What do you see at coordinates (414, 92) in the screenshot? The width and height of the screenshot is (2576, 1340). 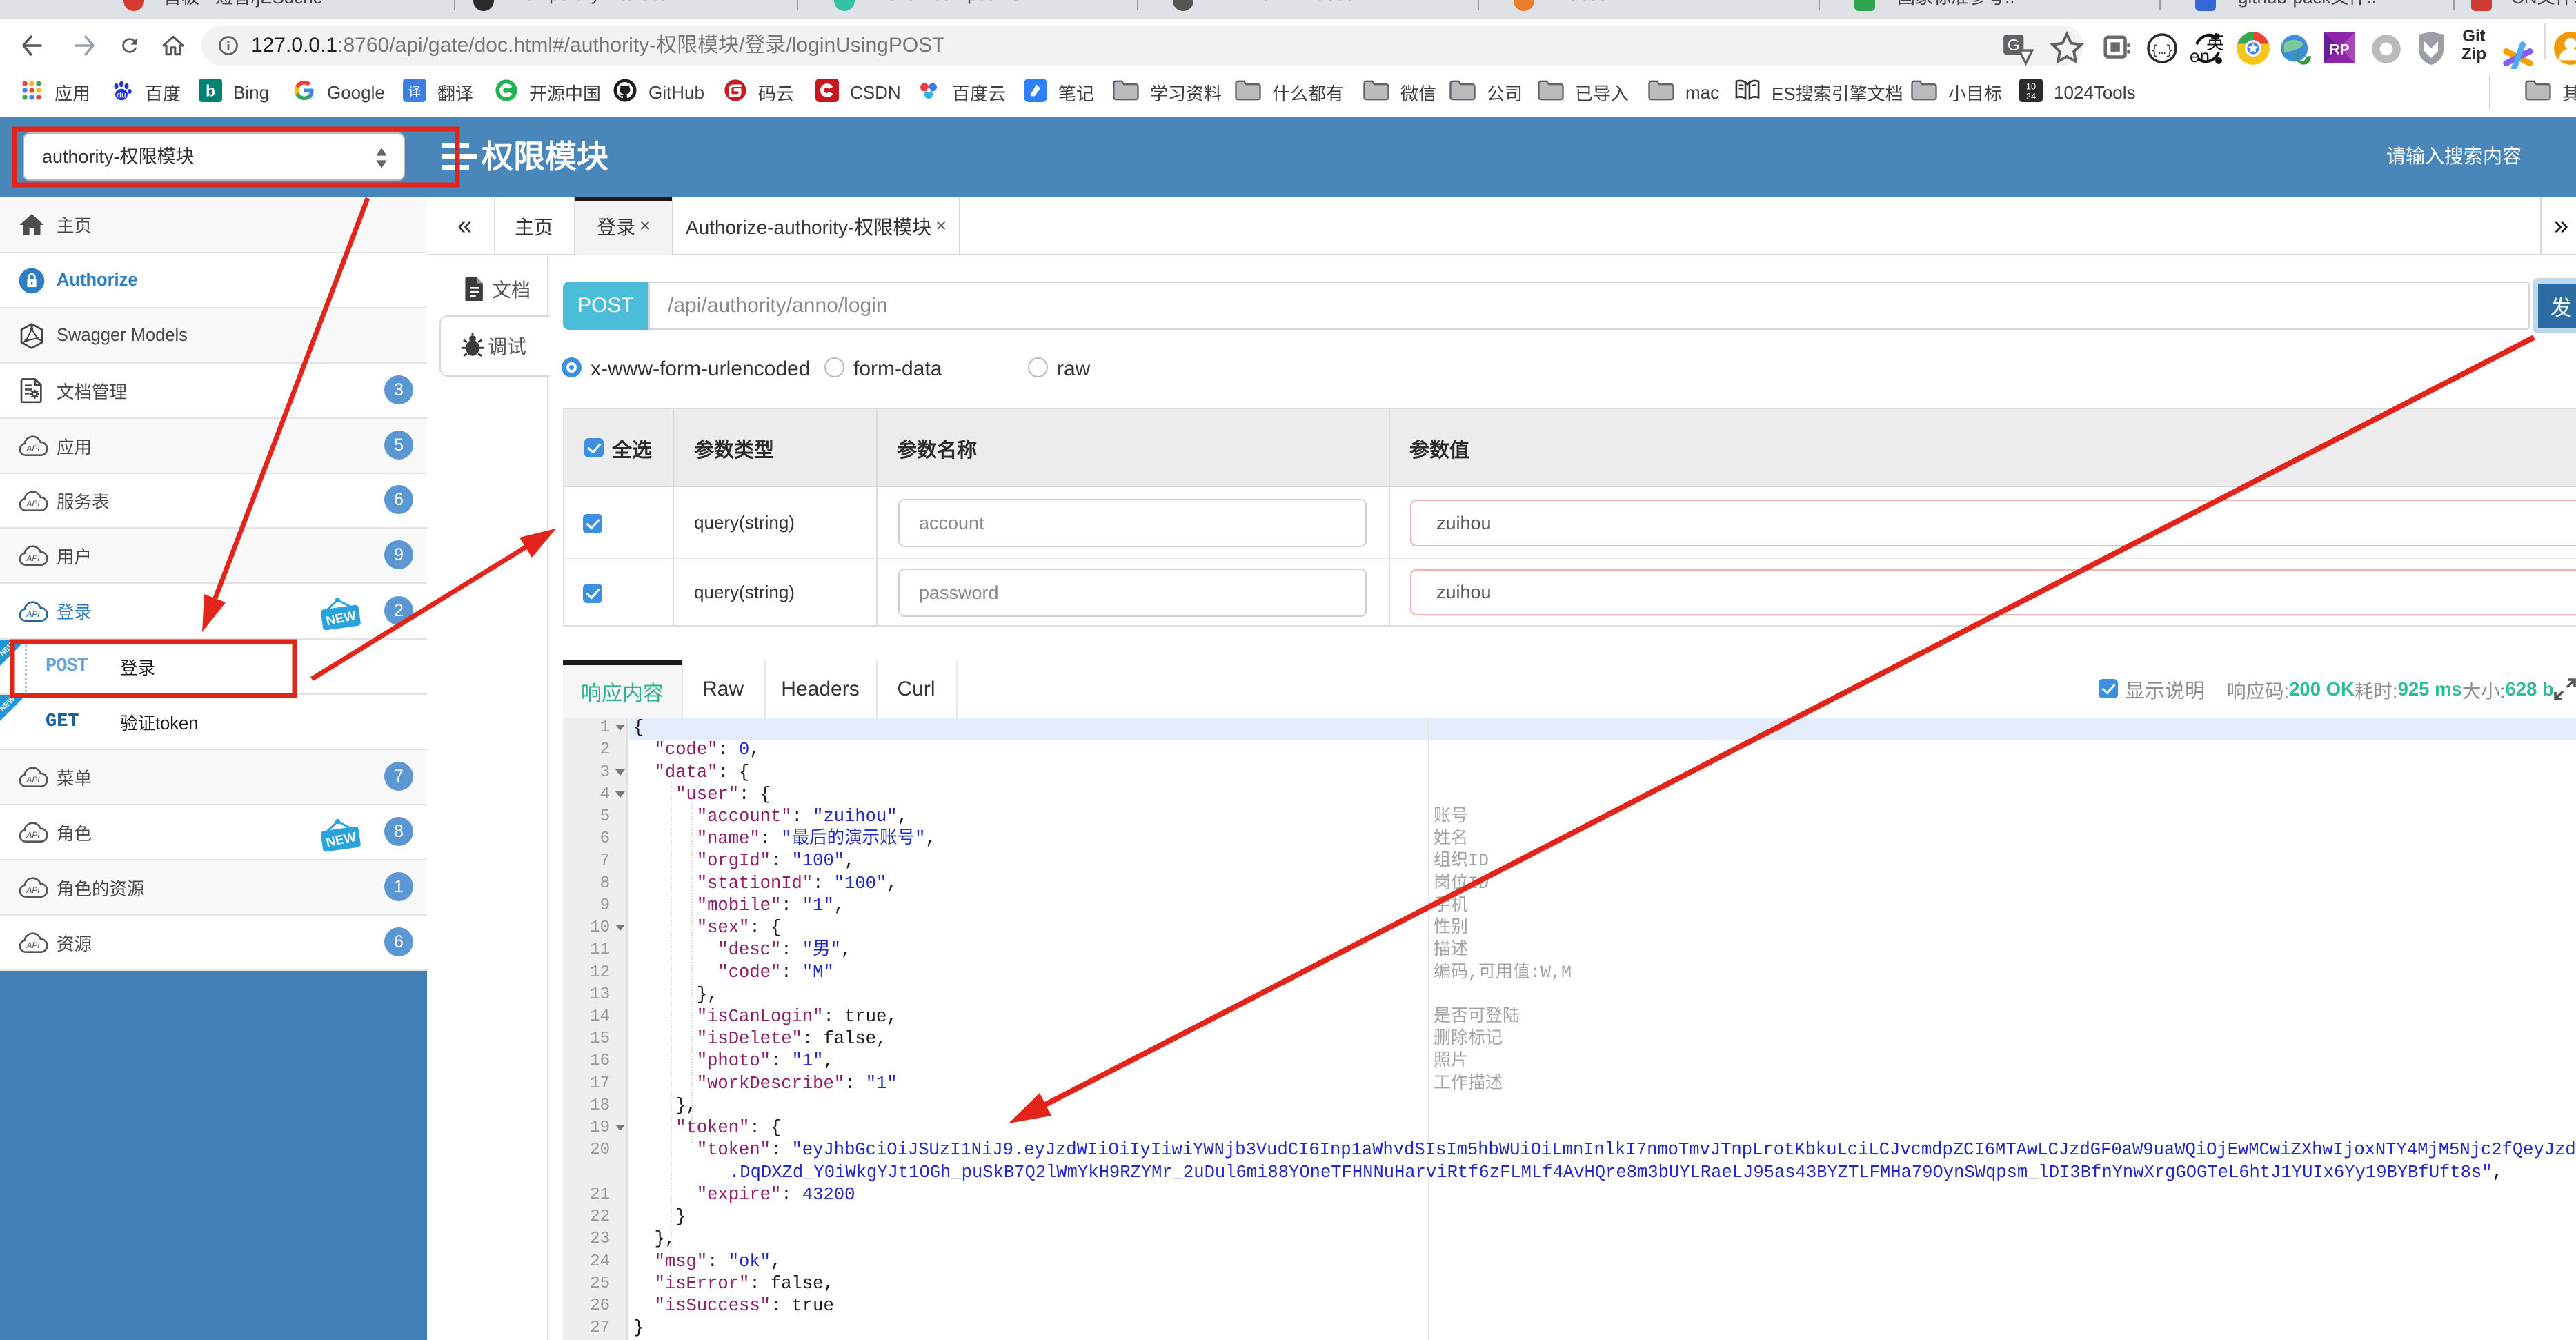 I see `svg-text: 译` at bounding box center [414, 92].